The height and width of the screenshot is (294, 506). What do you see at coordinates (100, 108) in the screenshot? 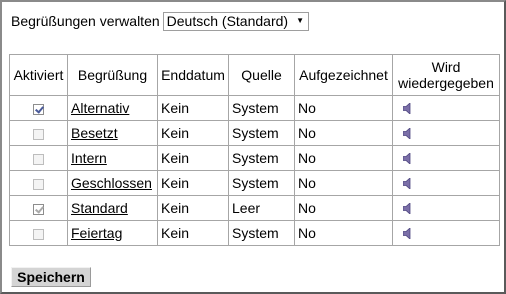
I see `greeting-link: Alternativ` at bounding box center [100, 108].